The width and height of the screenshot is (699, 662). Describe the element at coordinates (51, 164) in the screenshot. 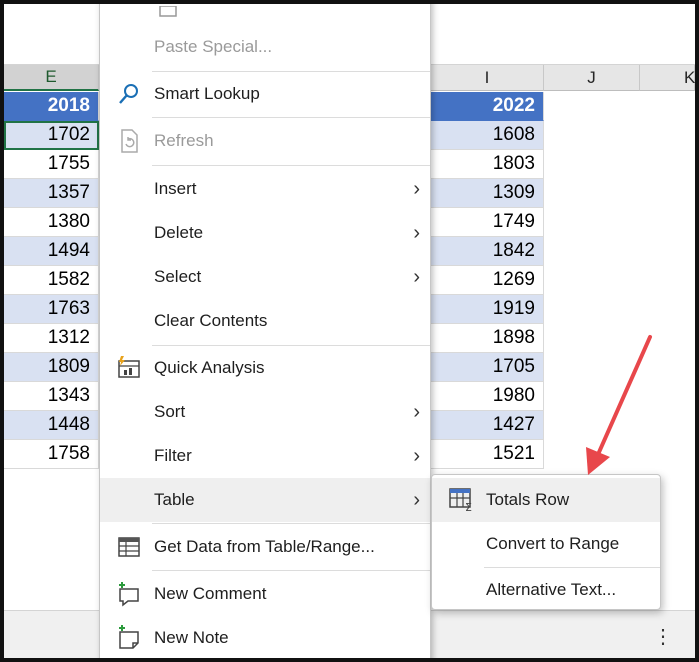

I see `table-cell: 1755` at that location.